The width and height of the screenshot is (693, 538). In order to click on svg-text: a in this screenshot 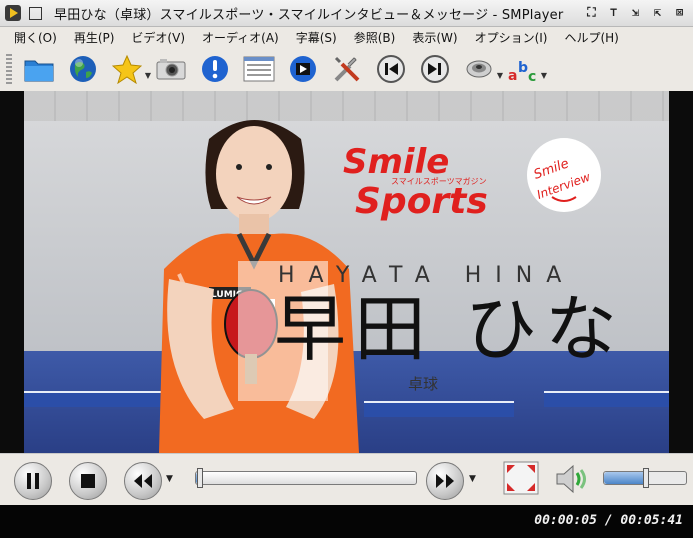, I will do `click(512, 76)`.